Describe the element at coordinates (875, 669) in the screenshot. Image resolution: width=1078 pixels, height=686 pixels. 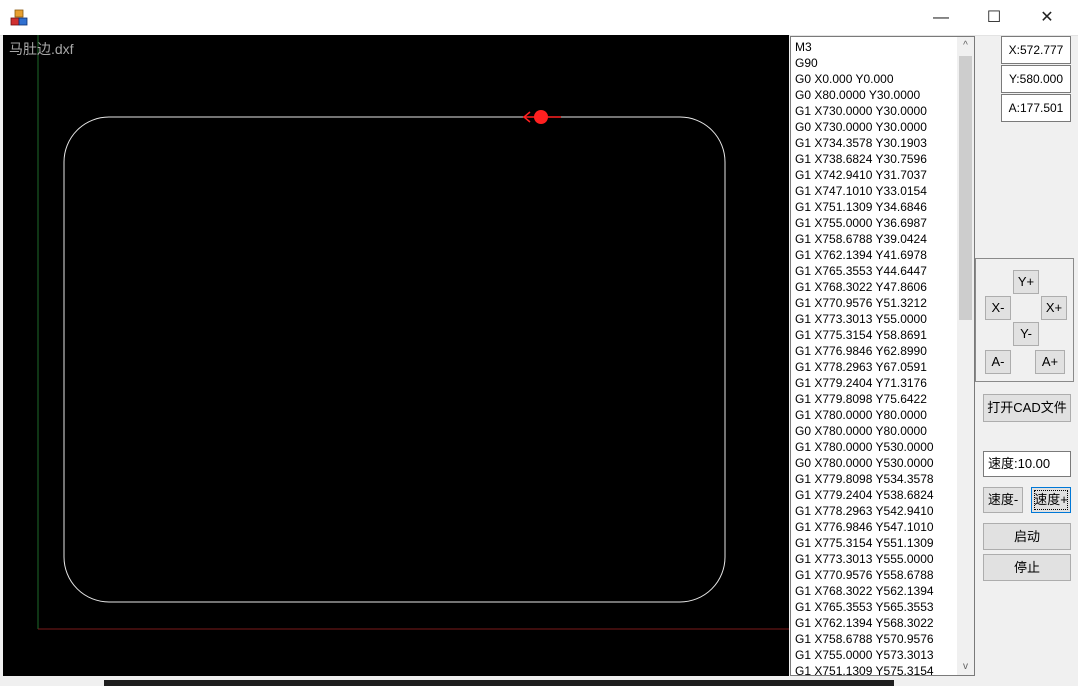
I see `gcode-line: G1 X751.1309 Y575.3154` at that location.